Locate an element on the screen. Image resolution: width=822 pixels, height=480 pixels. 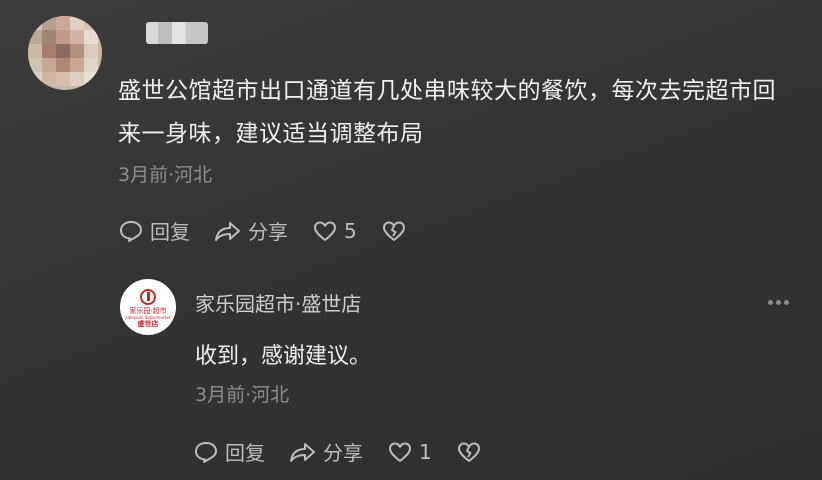
reply-meta: 3月前·河北 is located at coordinates (242, 395).